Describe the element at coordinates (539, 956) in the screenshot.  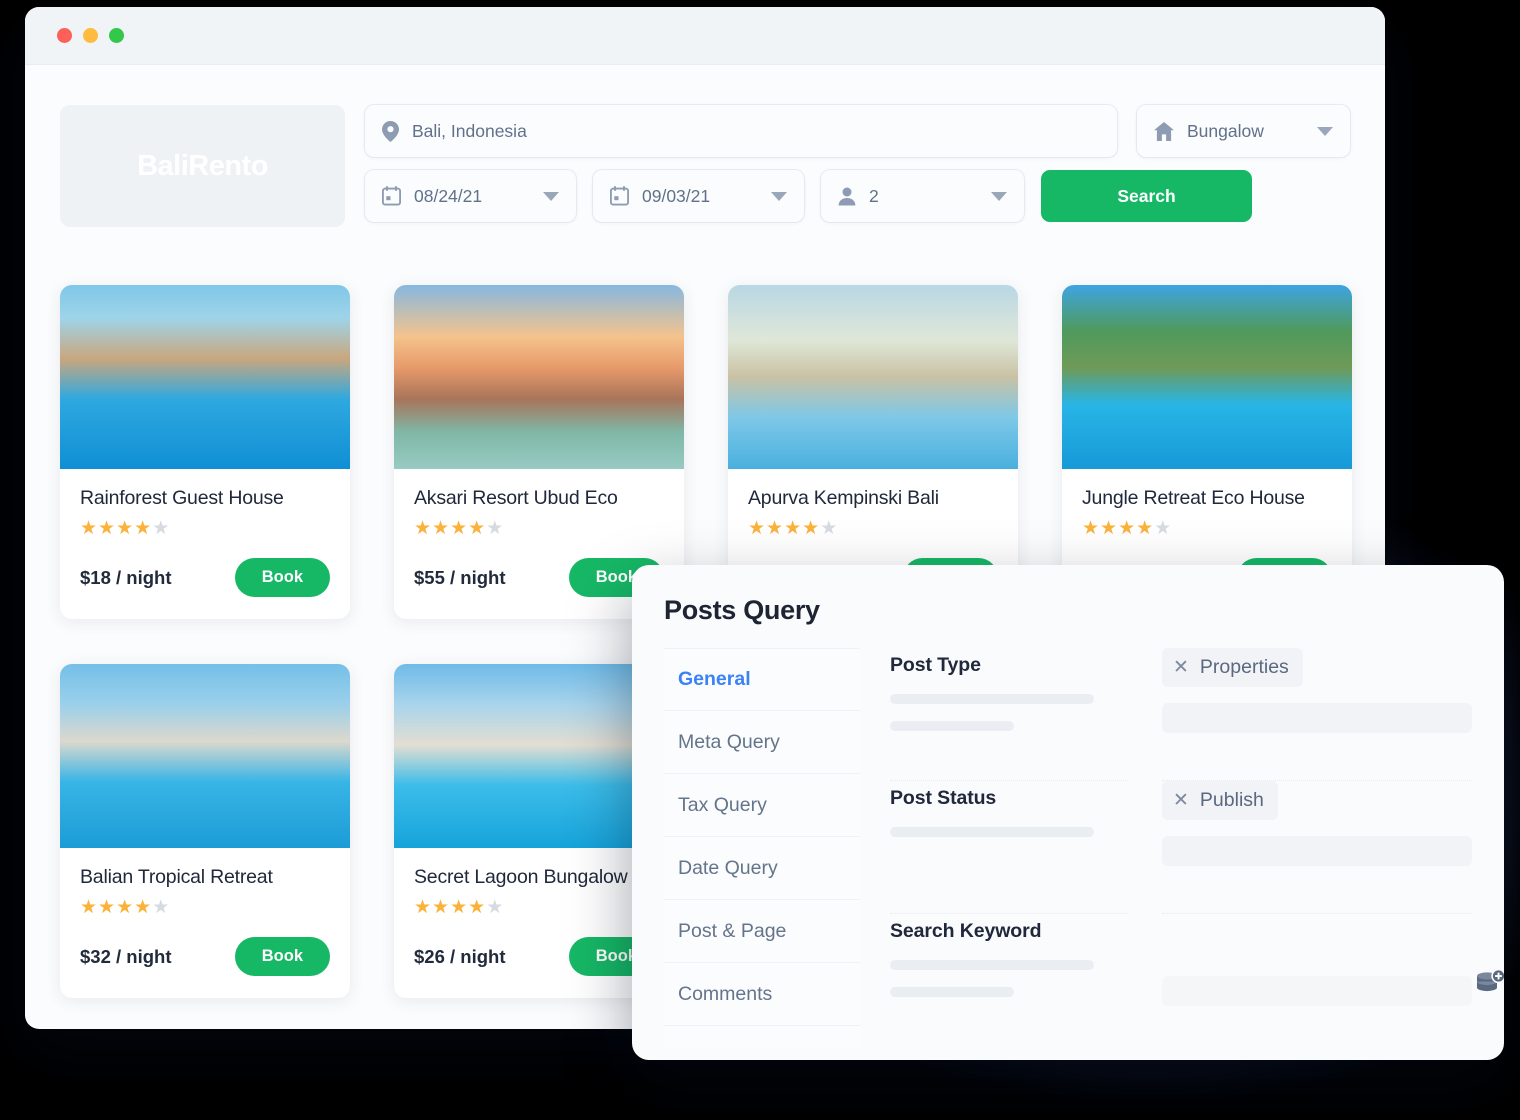
I see `listing-price-row: $26 / night Book` at that location.